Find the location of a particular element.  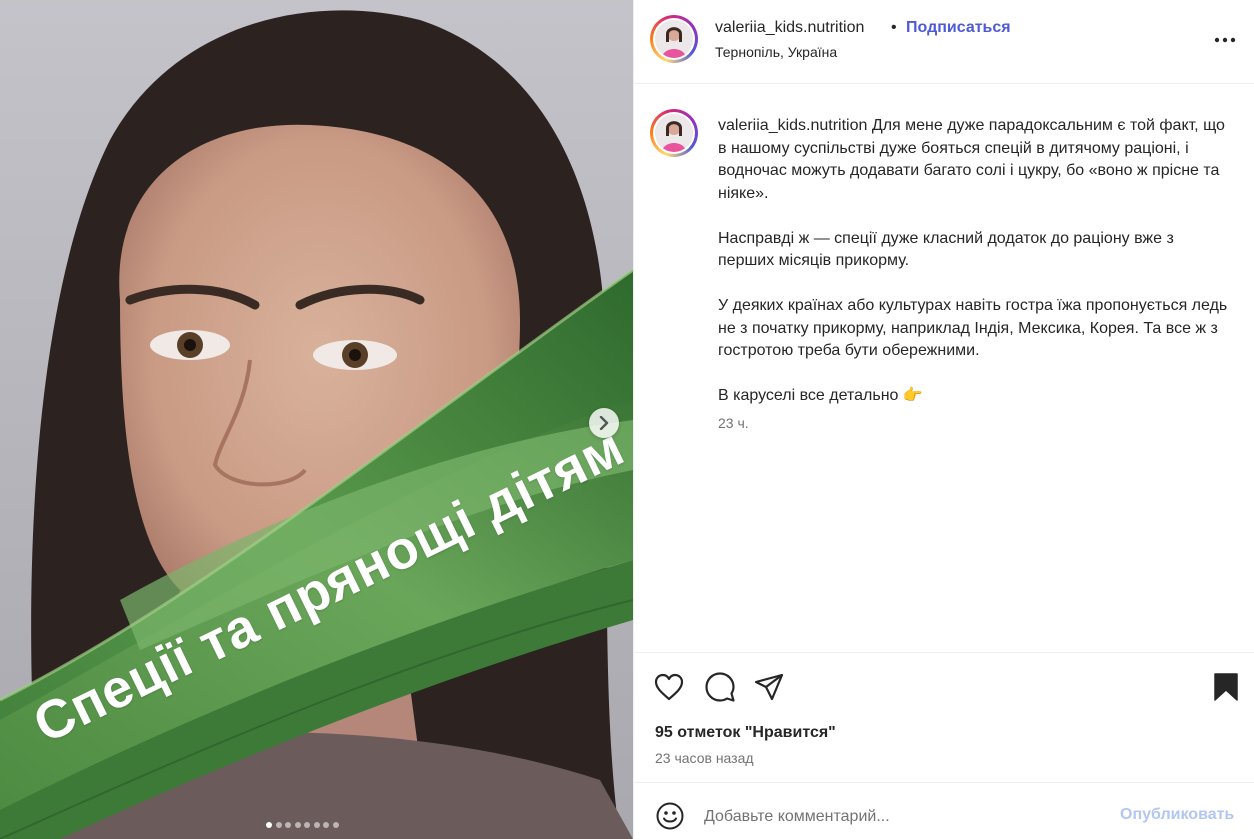

comment-bar: Опубликовать is located at coordinates (944, 810).